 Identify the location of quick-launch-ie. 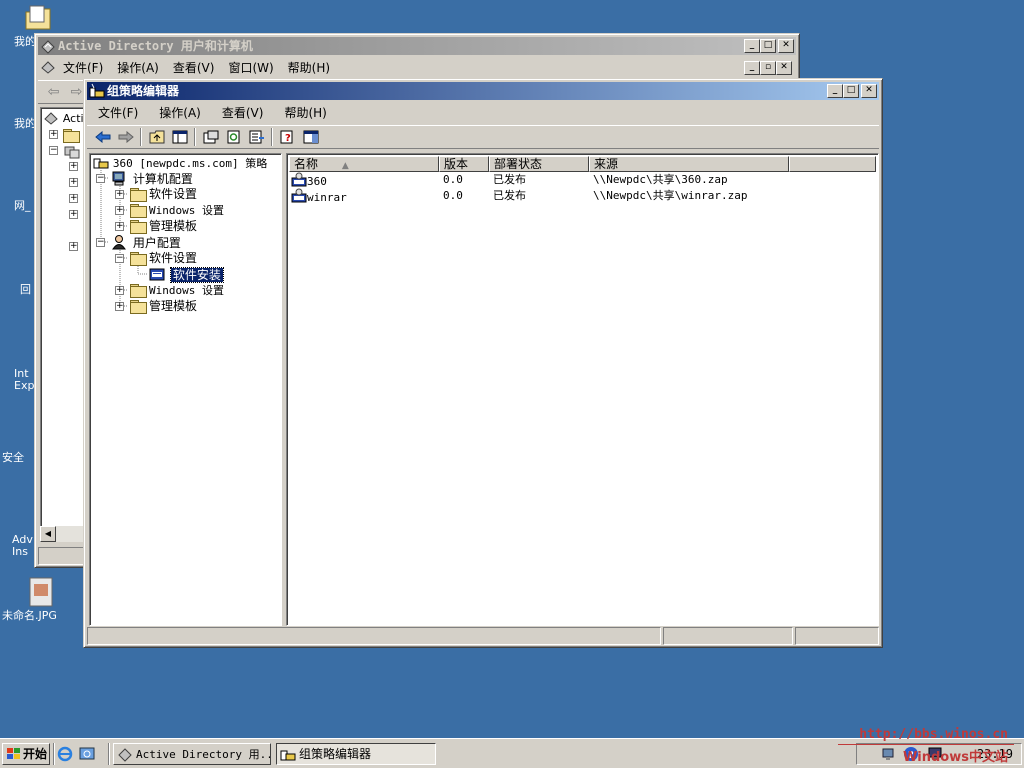
(65, 755).